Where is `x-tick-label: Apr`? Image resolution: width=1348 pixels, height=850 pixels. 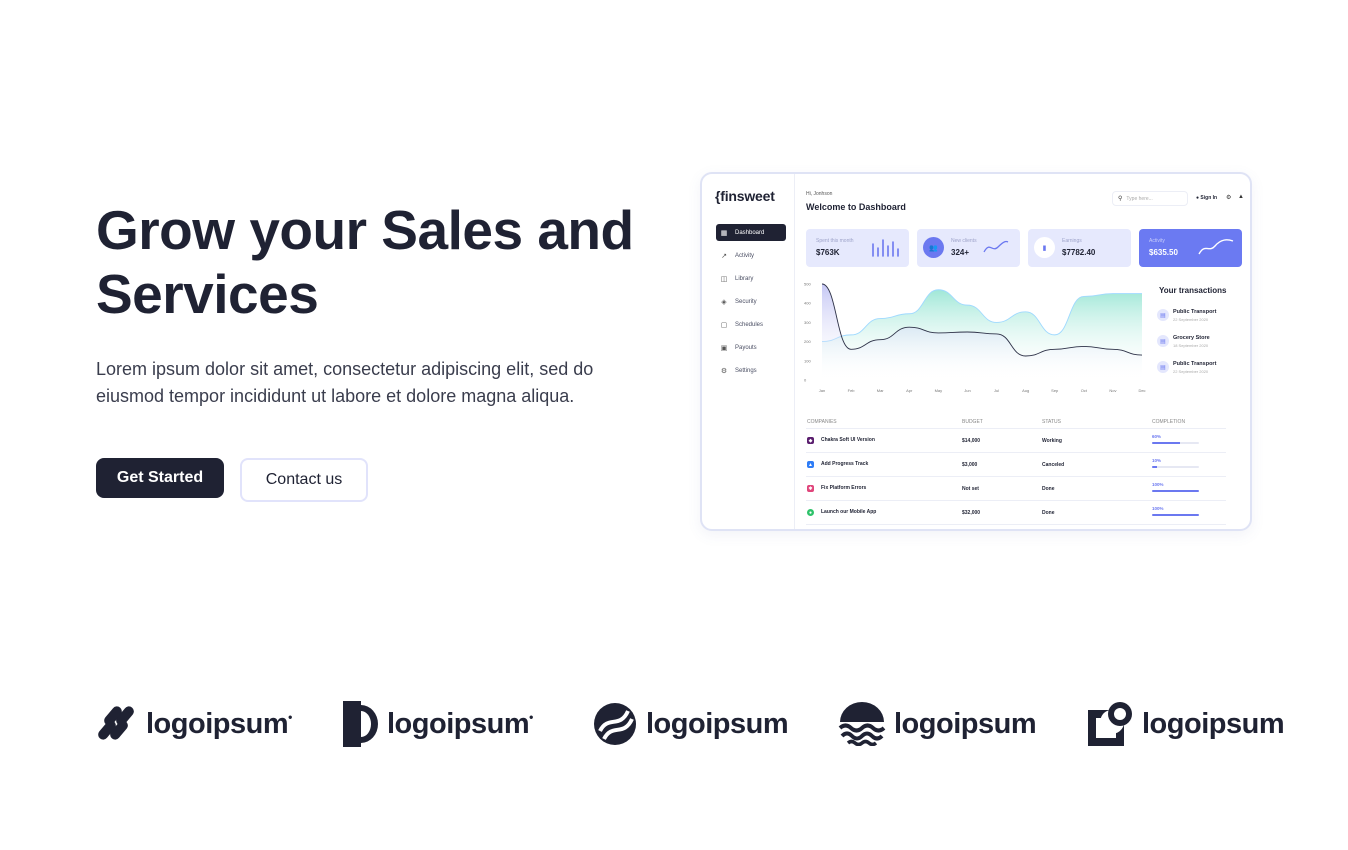 x-tick-label: Apr is located at coordinates (909, 390).